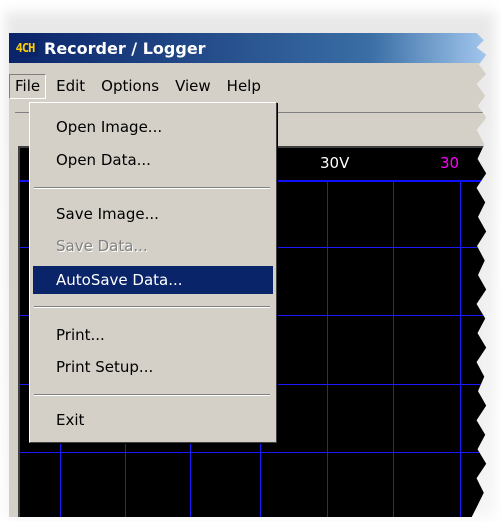 The image size is (501, 522). I want to click on menu-help: Help, so click(244, 86).